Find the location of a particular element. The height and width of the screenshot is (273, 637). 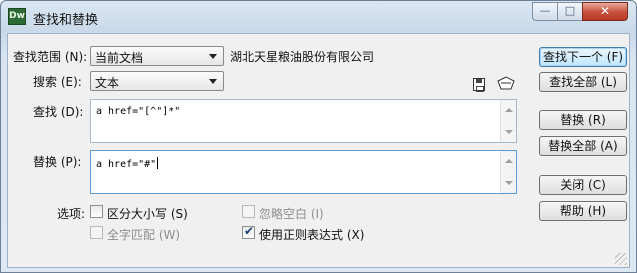

dreamweaver-logo-icon: Dw is located at coordinates (17, 16).